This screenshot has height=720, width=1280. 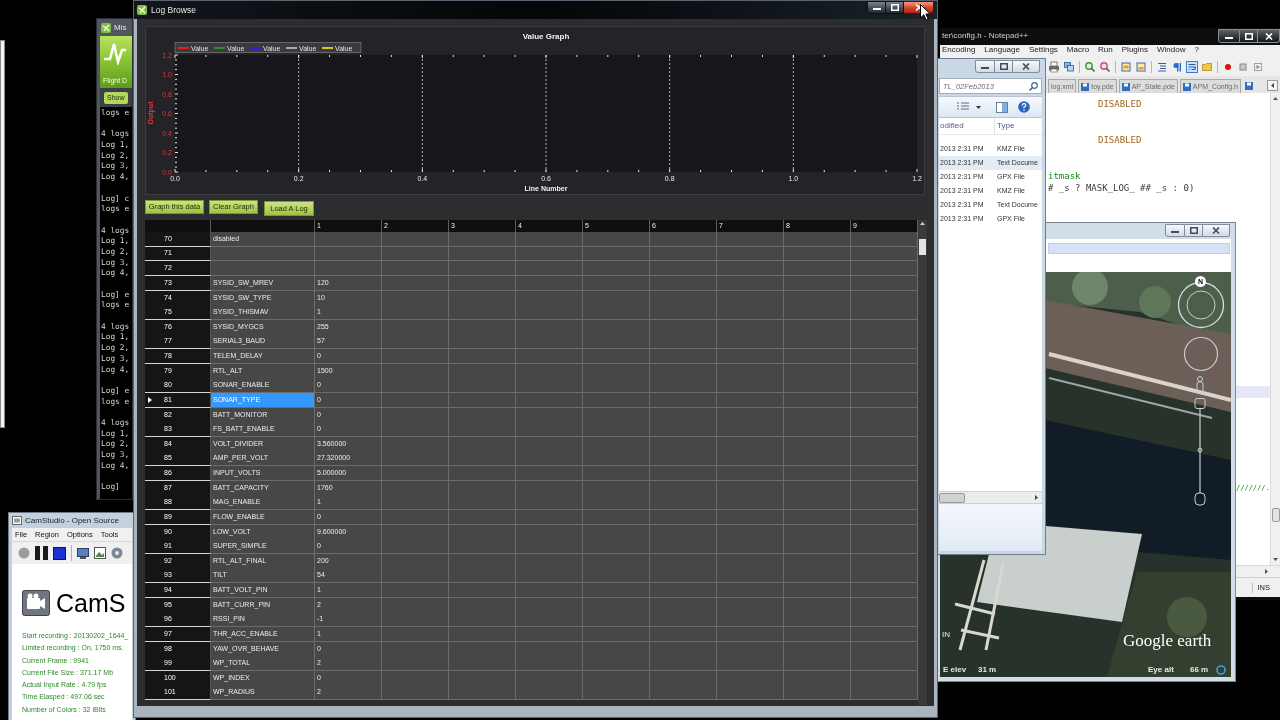 I want to click on search-icon, so click(x=1033, y=86).